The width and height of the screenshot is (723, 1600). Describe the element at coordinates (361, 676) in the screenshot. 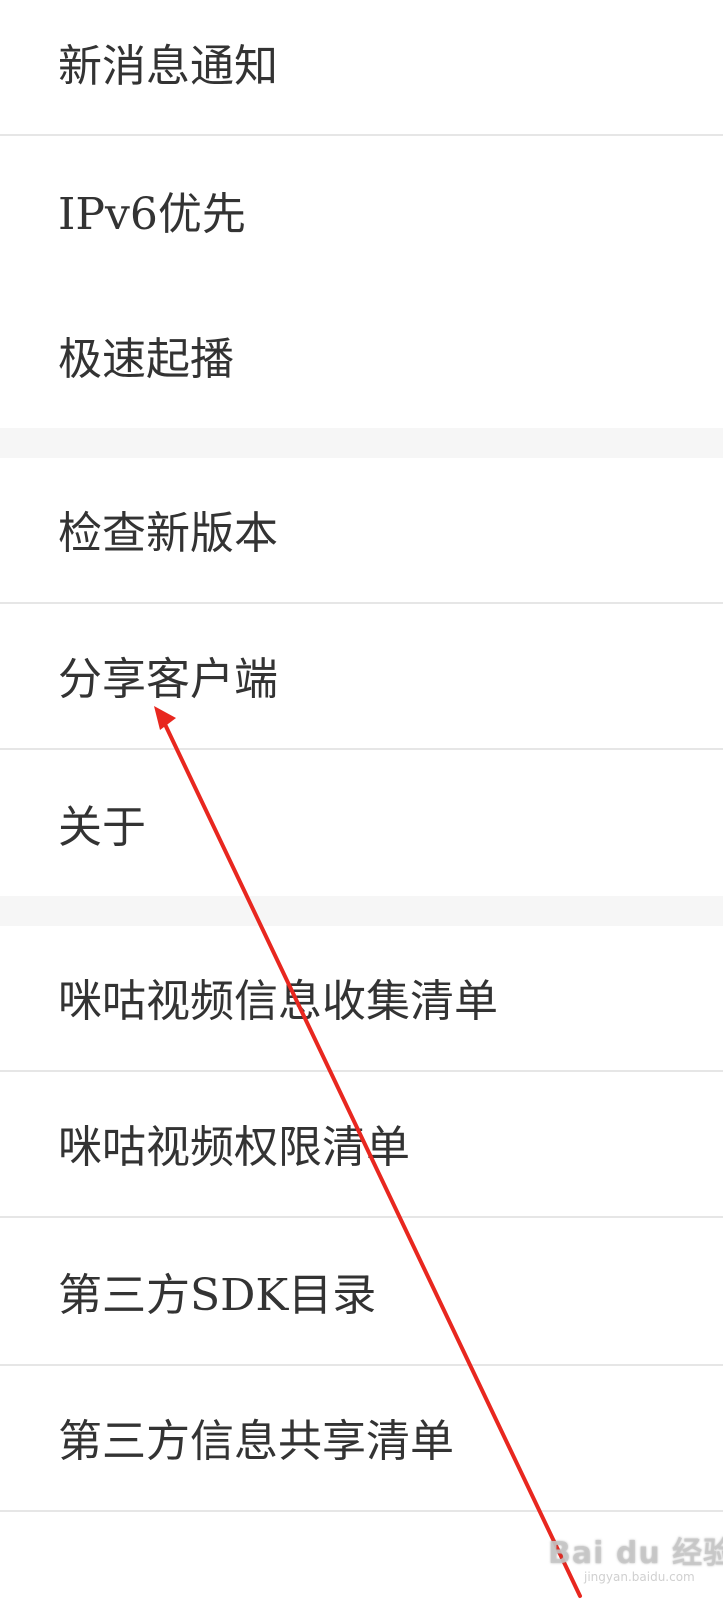

I see `settings-item-share-client: 分享客户端` at that location.